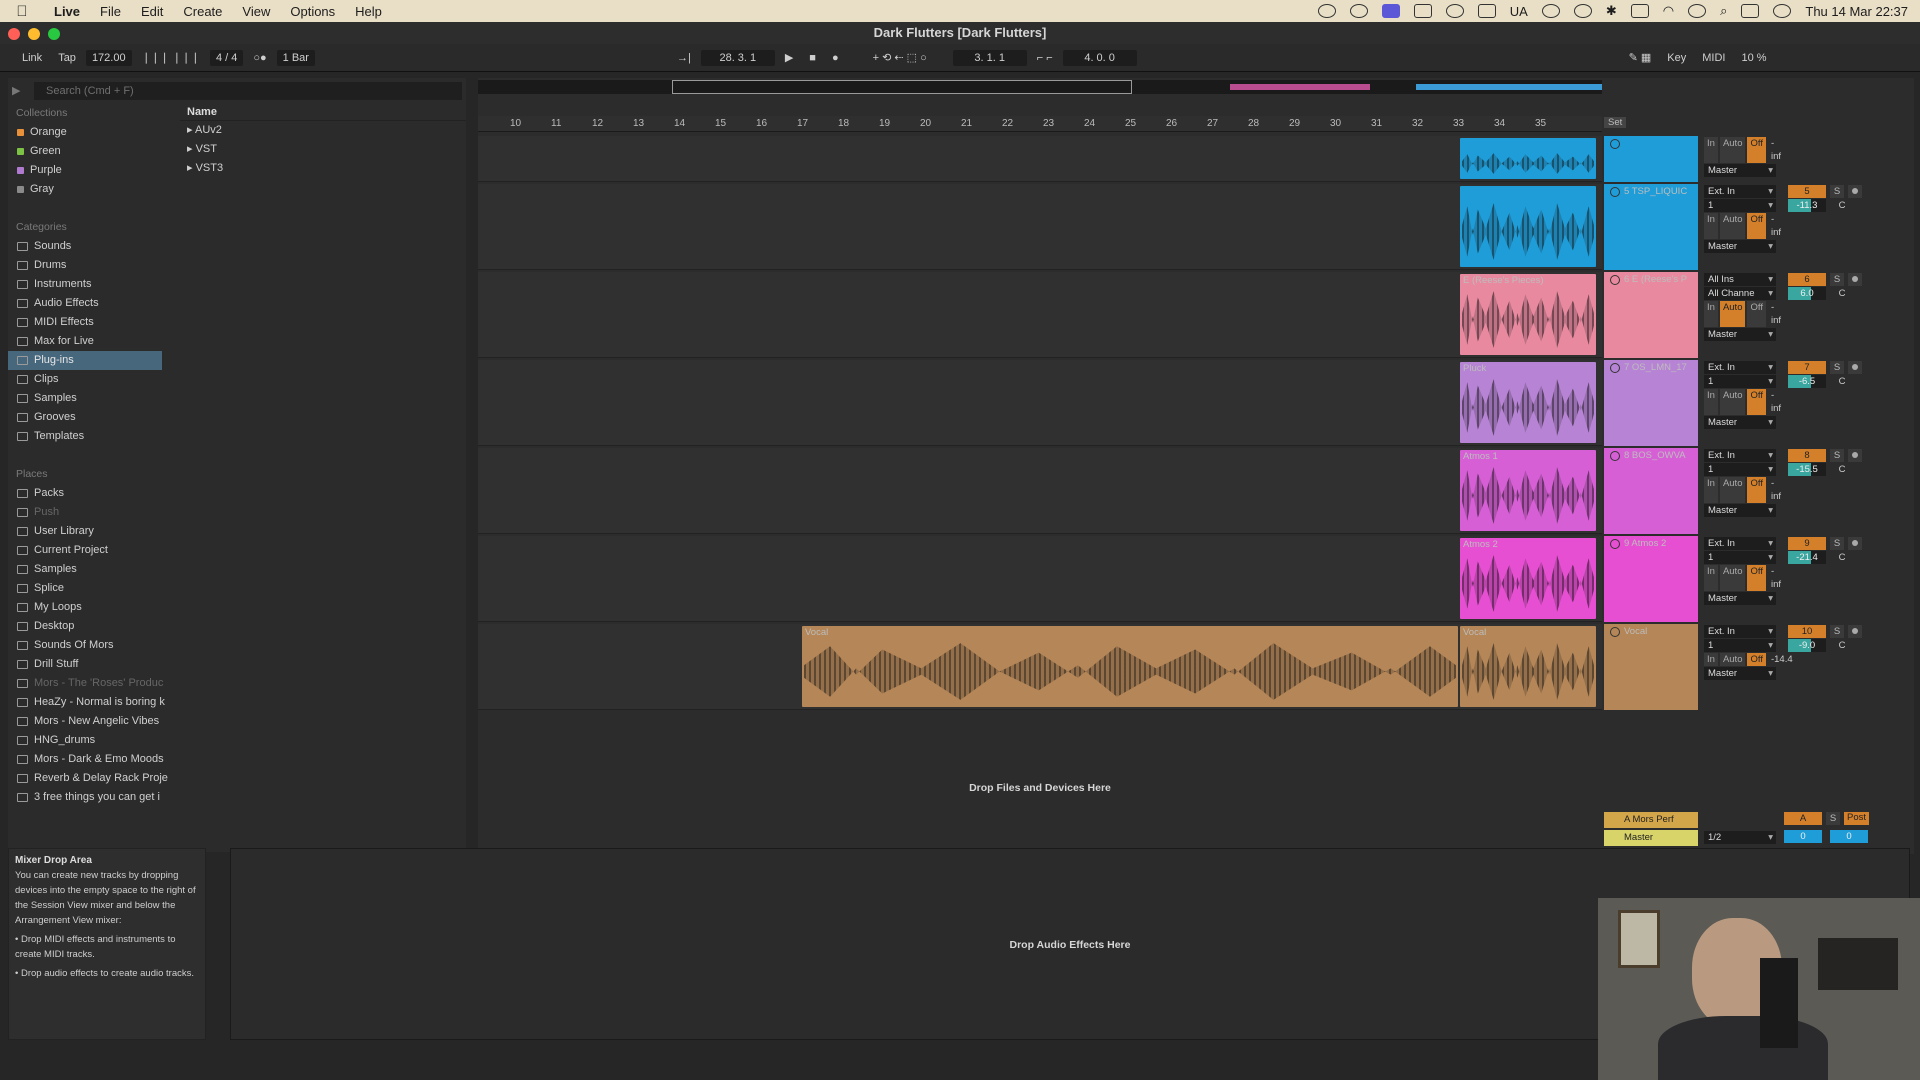 This screenshot has height=1080, width=1920. What do you see at coordinates (1651, 838) in the screenshot?
I see `master-track-header: Master` at bounding box center [1651, 838].